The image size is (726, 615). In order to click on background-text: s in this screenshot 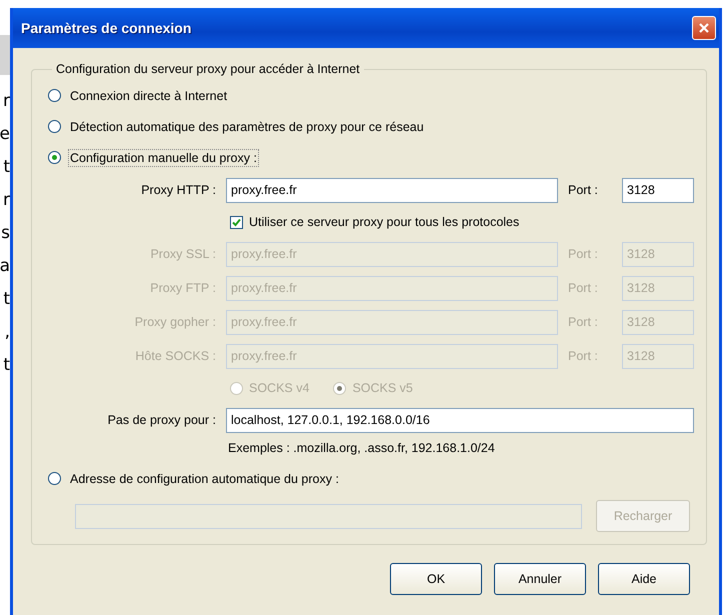, I will do `click(5, 233)`.